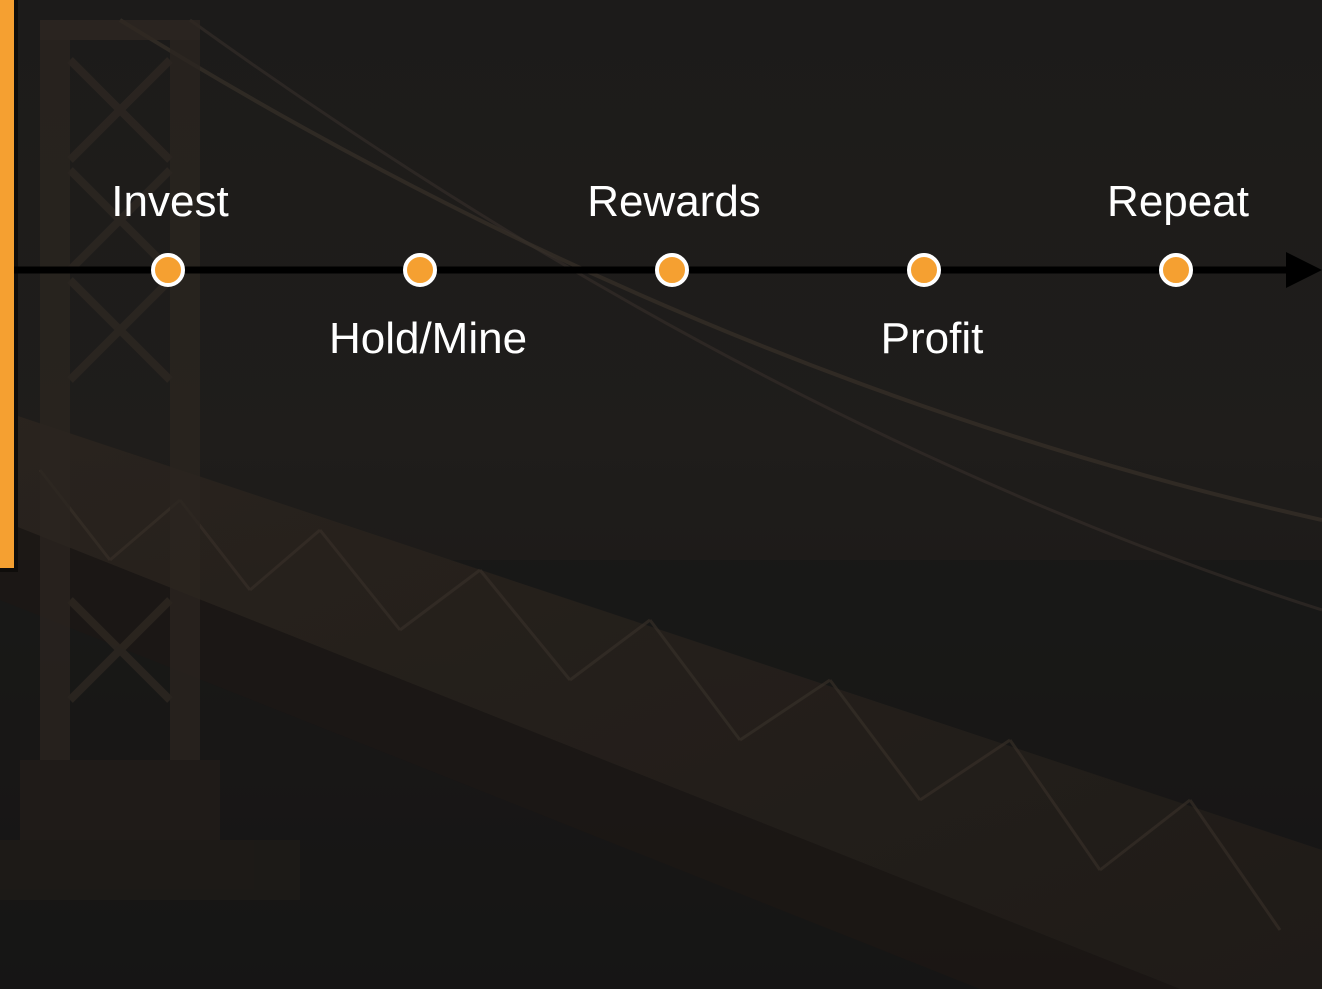  I want to click on step-label-hold-mine: Hold/Mine, so click(428, 338).